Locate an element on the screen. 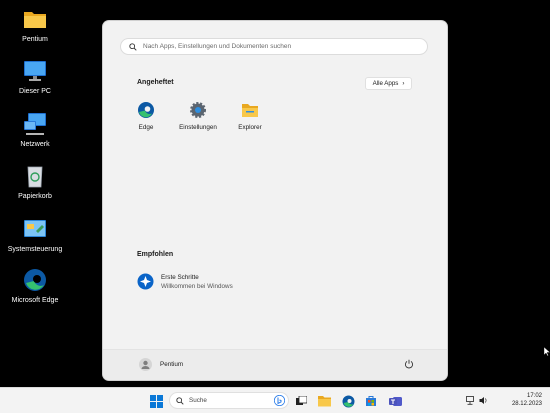  all-apps-label: Alle Apps is located at coordinates (385, 83).